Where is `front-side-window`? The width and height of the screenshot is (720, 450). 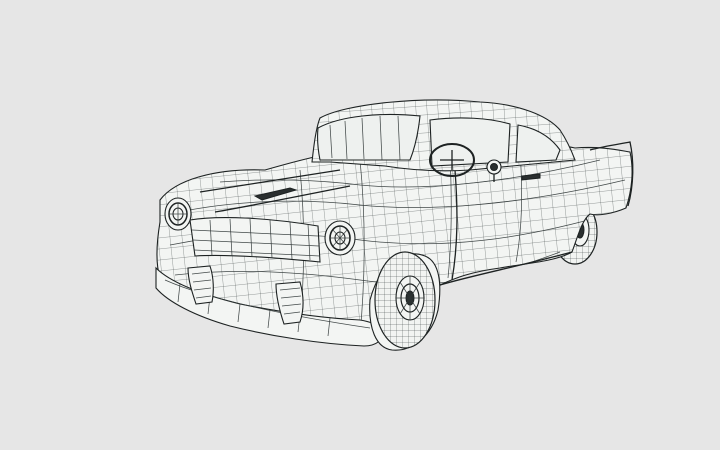 front-side-window is located at coordinates (470, 142).